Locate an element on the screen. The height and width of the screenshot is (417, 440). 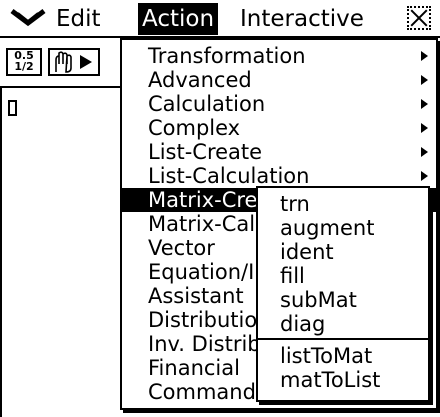
menu-item-advanced: Advanced is located at coordinates (279, 80).